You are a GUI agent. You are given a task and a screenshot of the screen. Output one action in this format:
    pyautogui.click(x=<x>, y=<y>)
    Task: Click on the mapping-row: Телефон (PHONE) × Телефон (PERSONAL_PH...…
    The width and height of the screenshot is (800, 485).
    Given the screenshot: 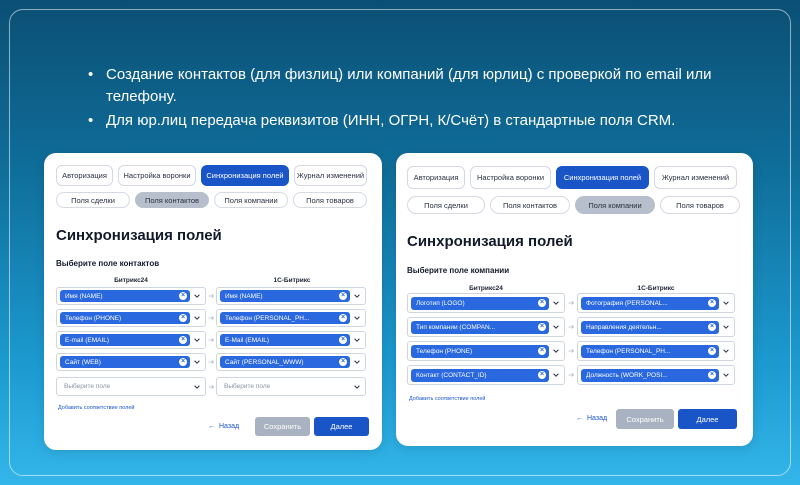 What is the action you would take?
    pyautogui.click(x=571, y=351)
    